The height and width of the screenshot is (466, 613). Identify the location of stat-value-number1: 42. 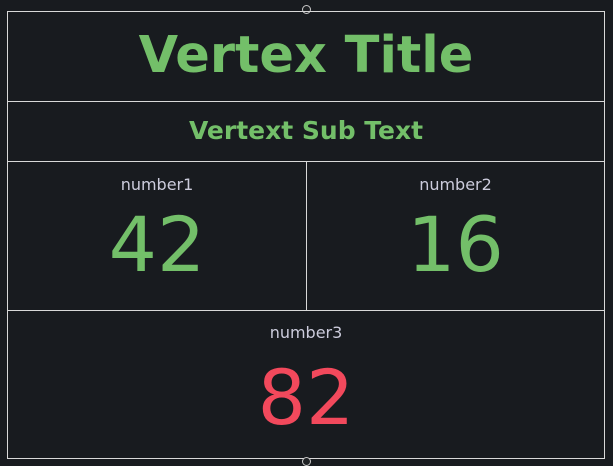
(157, 244).